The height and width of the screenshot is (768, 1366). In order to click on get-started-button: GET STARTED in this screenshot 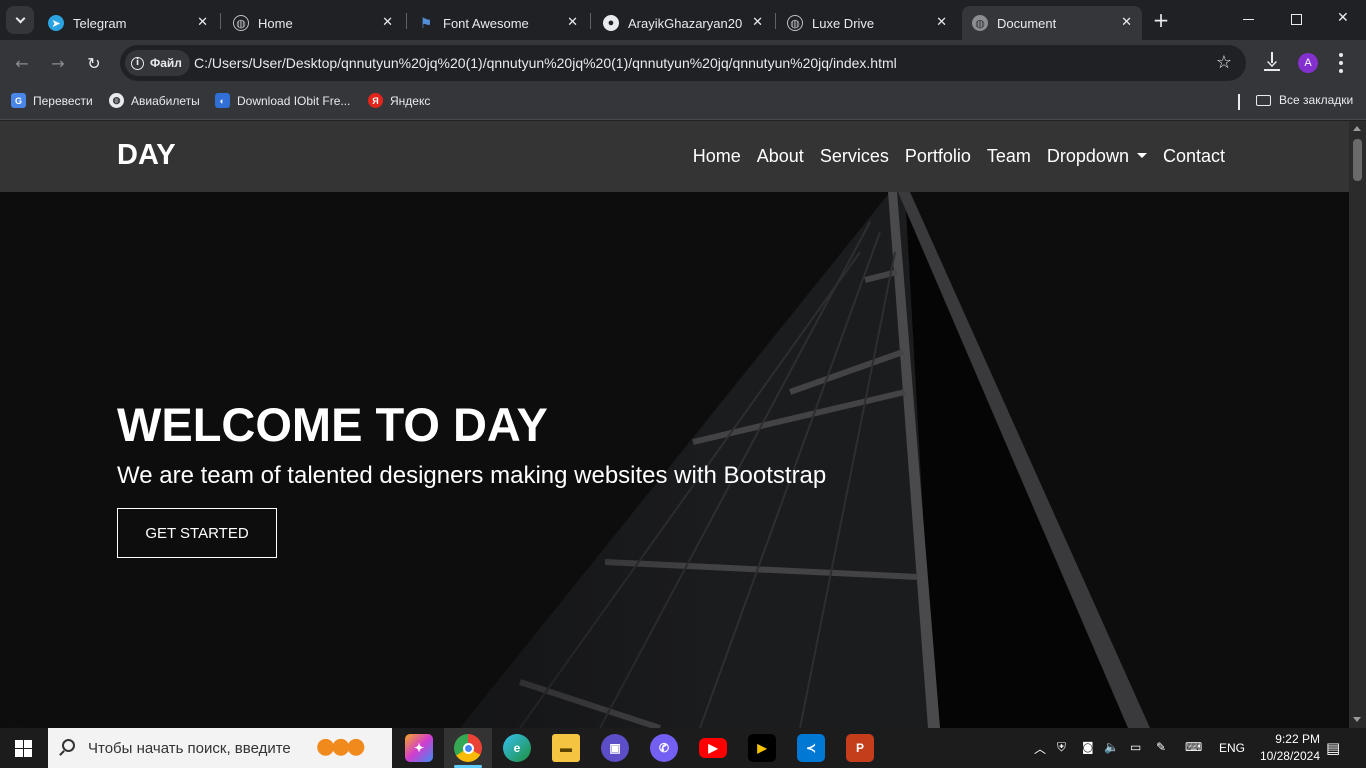, I will do `click(197, 533)`.